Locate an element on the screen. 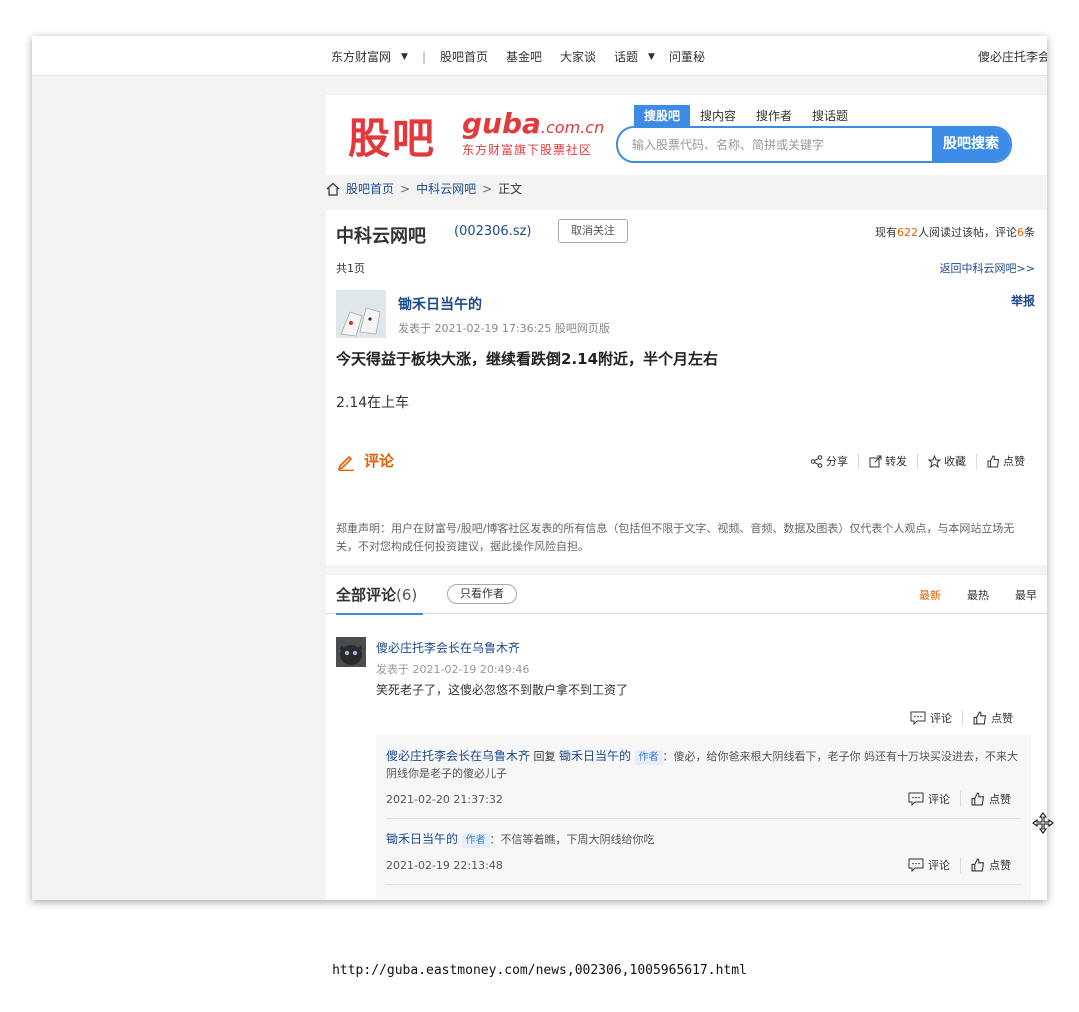  nav-ask-secretary: 问董秘 is located at coordinates (687, 56).